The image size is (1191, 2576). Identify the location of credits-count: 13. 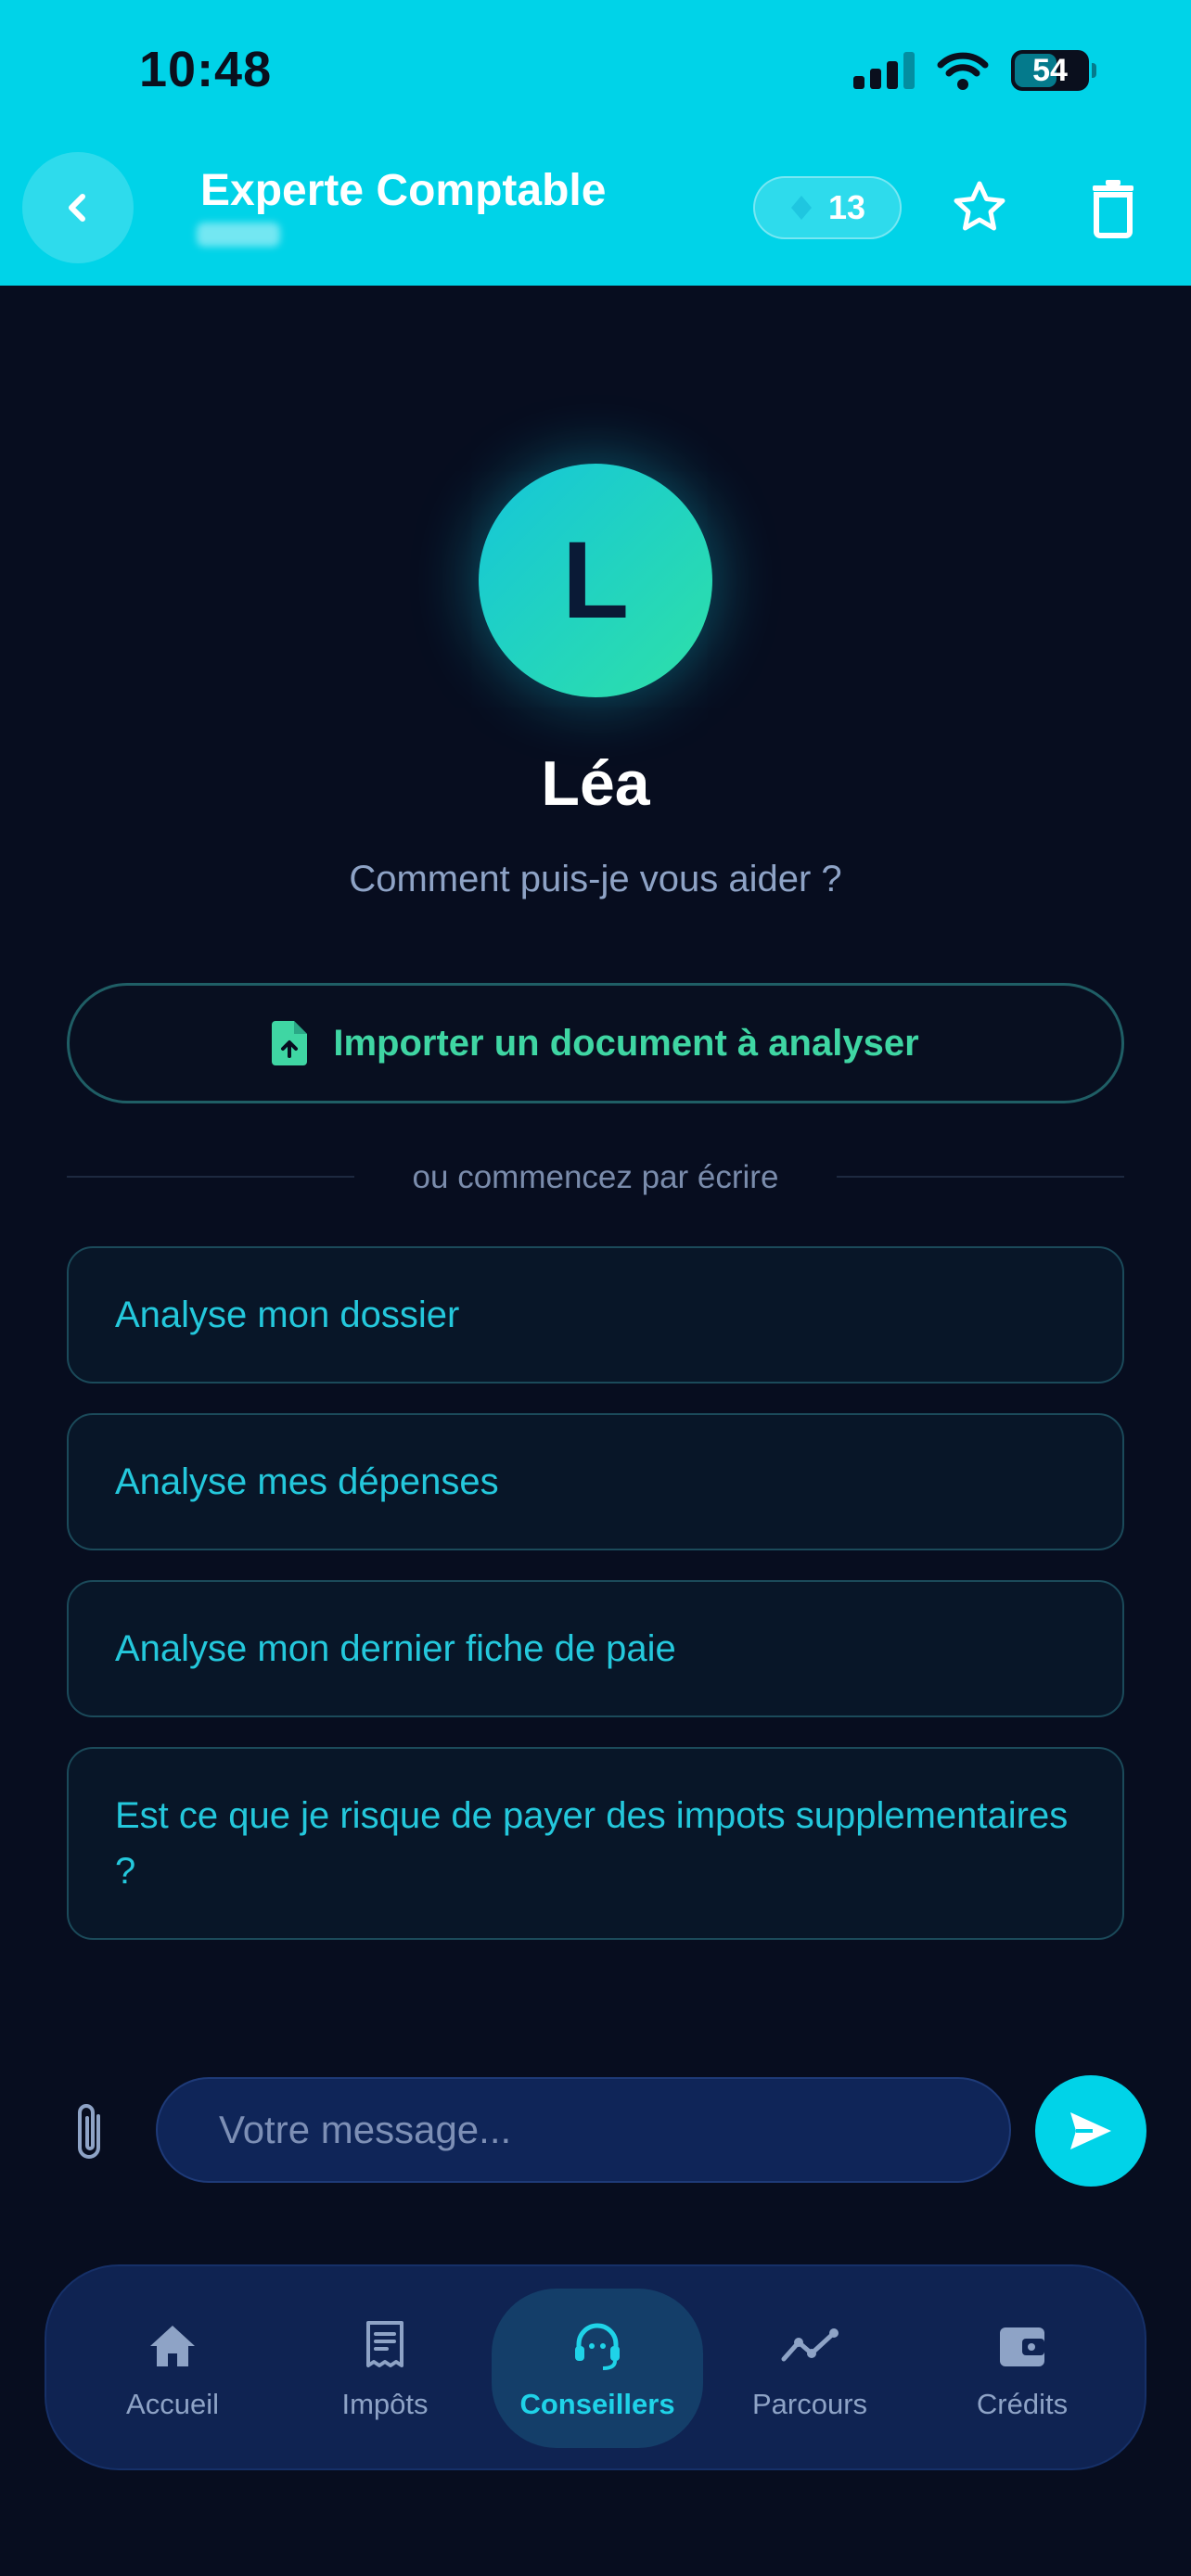
(846, 207).